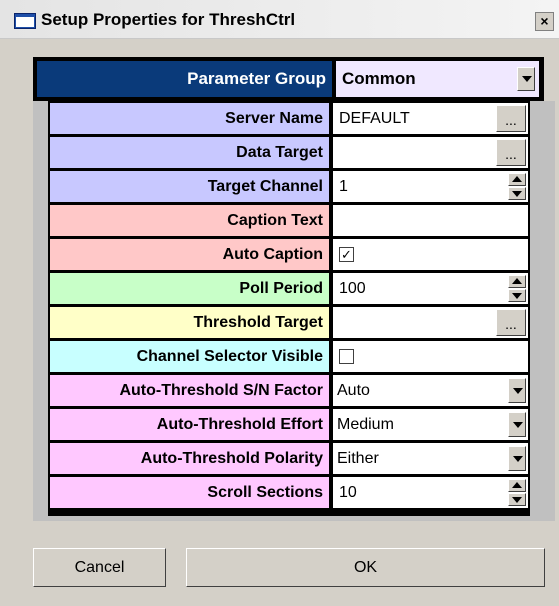 The height and width of the screenshot is (606, 559). What do you see at coordinates (343, 186) in the screenshot?
I see `property-value-text: 1` at bounding box center [343, 186].